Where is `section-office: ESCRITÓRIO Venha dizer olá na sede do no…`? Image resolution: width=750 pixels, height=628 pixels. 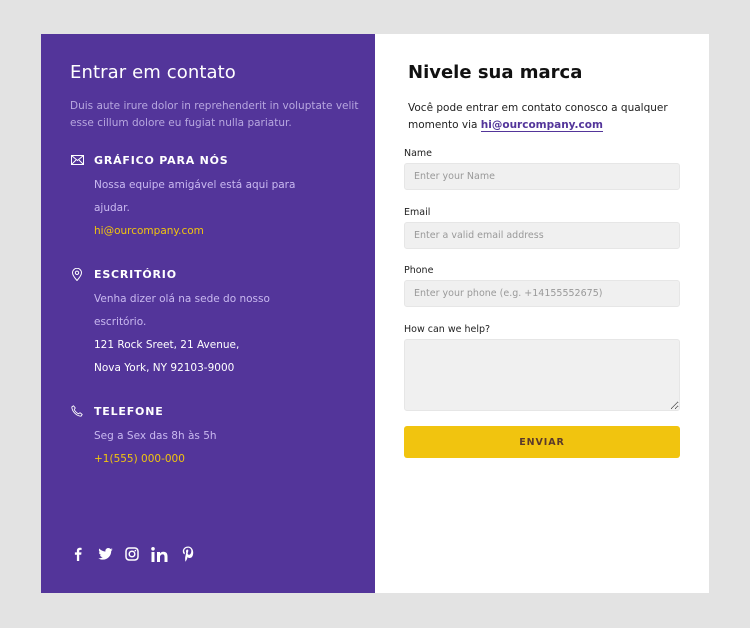 section-office: ESCRITÓRIO Venha dizer olá na sede do no… is located at coordinates (170, 323).